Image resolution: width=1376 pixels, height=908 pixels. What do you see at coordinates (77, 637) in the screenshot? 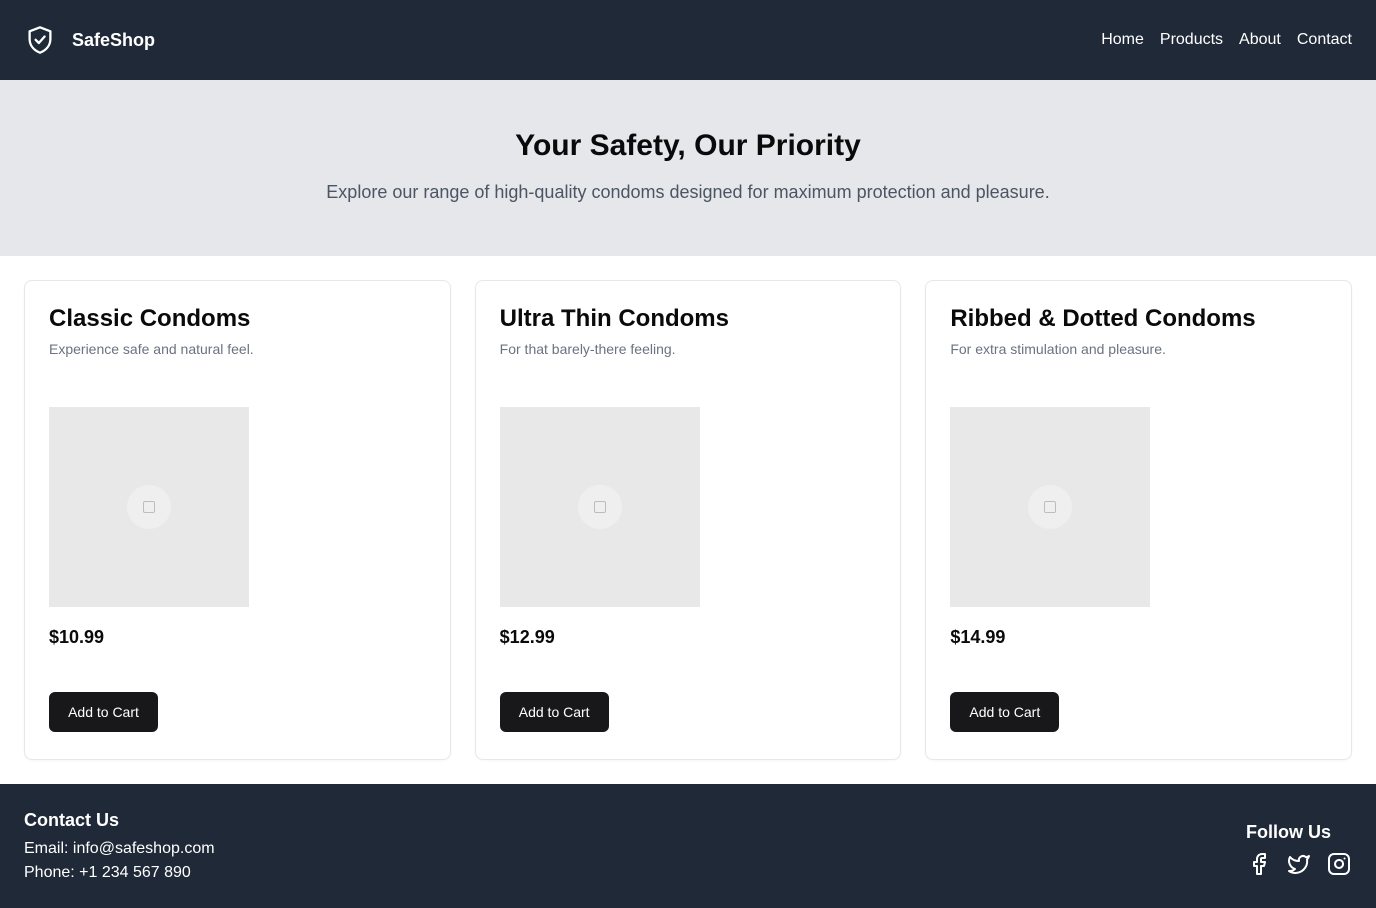
I see `product-price: $10.99` at bounding box center [77, 637].